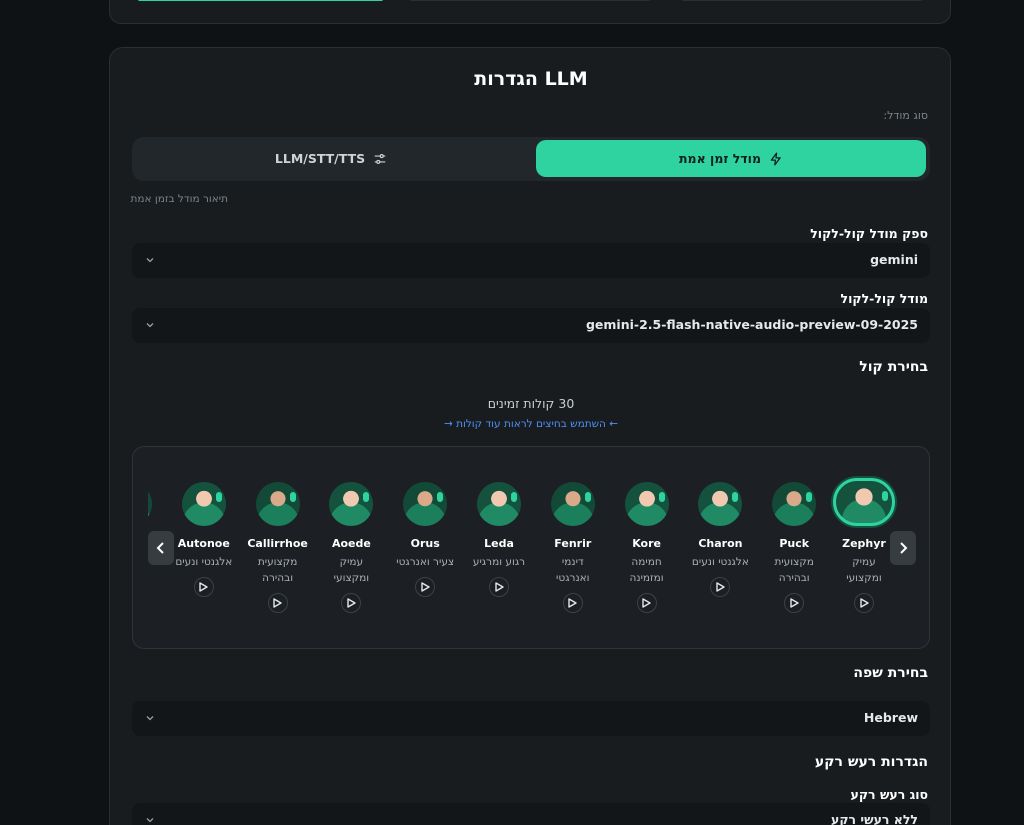  What do you see at coordinates (278, 547) in the screenshot?
I see `voice-card: Callirrhoe מקצועית ובהירה` at bounding box center [278, 547].